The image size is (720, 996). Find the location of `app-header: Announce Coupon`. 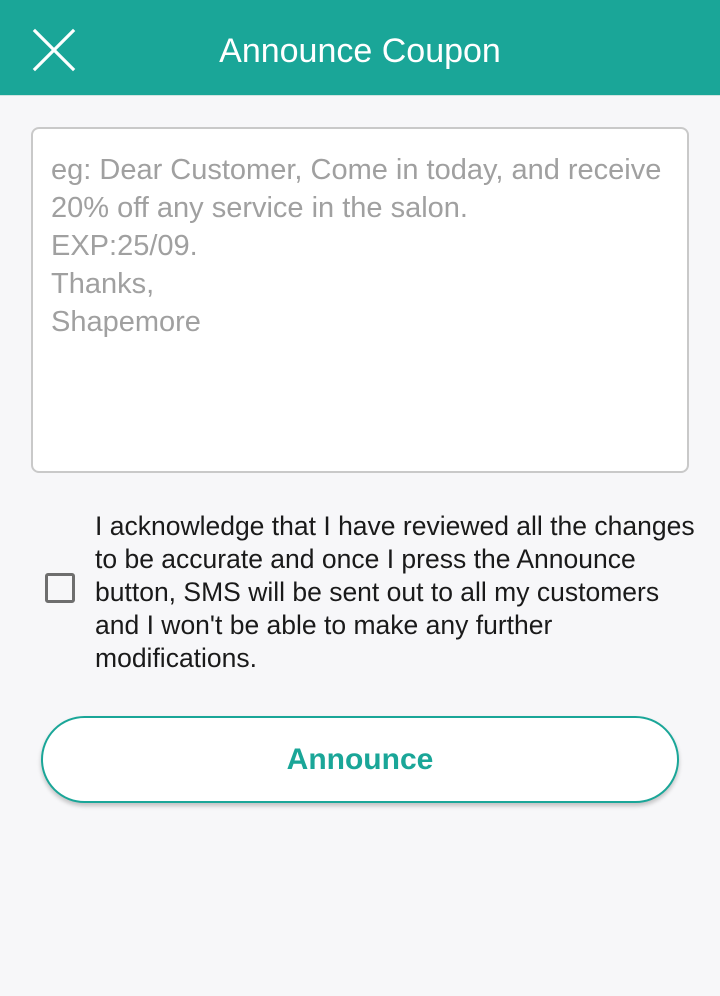

app-header: Announce Coupon is located at coordinates (360, 48).